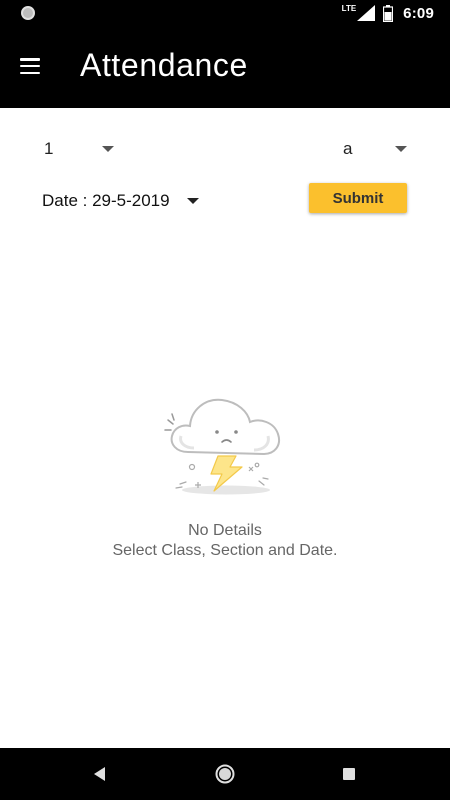 This screenshot has width=450, height=800. Describe the element at coordinates (28, 13) in the screenshot. I see `notification-circle-icon` at that location.